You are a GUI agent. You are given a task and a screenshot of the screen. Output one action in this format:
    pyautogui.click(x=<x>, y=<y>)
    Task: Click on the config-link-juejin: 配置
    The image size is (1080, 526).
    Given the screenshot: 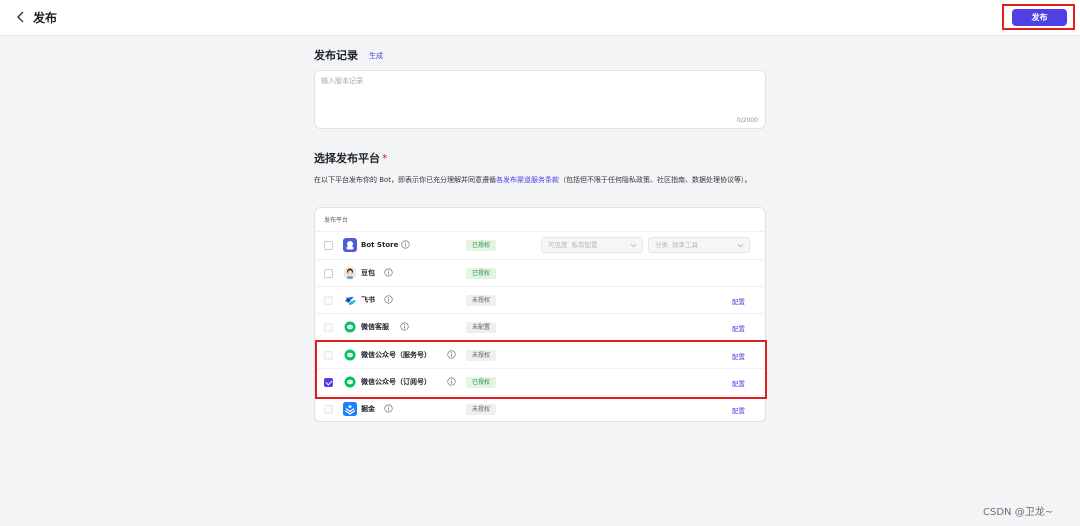 What is the action you would take?
    pyautogui.click(x=738, y=410)
    